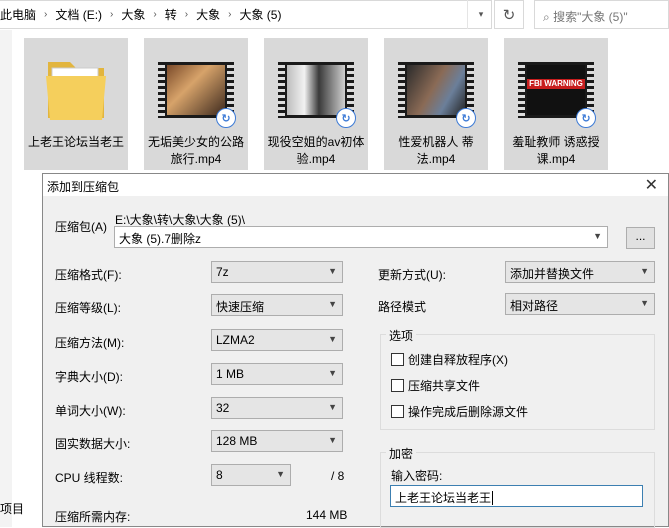 Image resolution: width=669 pixels, height=528 pixels. I want to click on memory-label: 压缩所需内存:, so click(93, 517).